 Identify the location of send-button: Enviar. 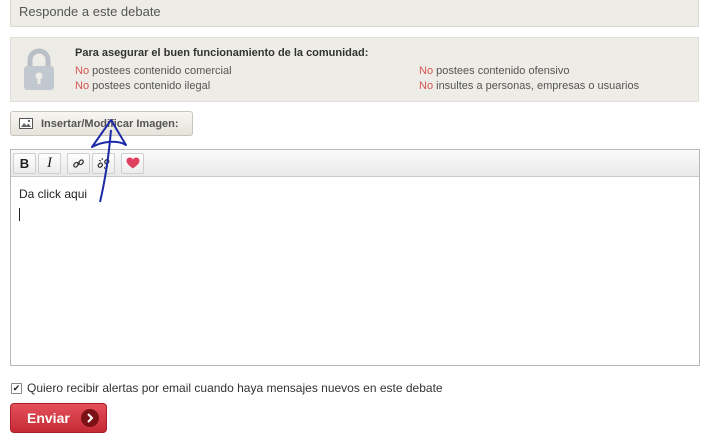
(58, 418).